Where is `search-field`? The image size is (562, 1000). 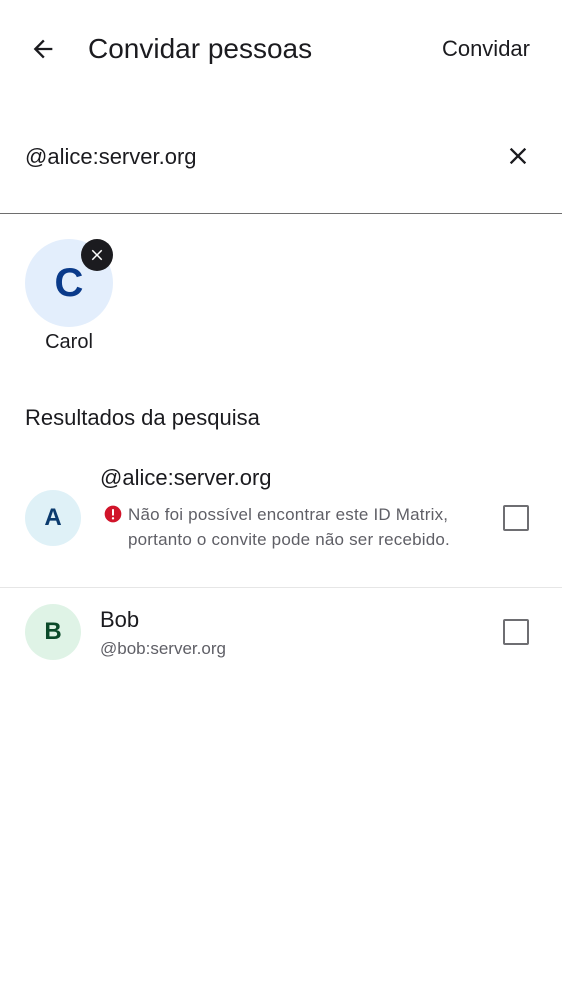 search-field is located at coordinates (281, 169).